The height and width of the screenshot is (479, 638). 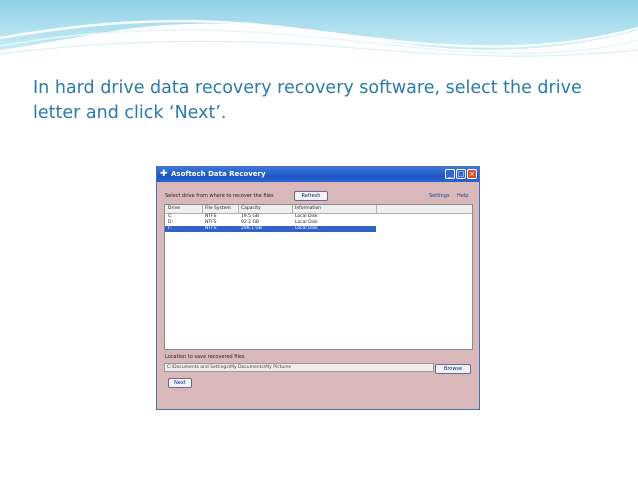 I want to click on drive-letter-cell: F:, so click(x=170, y=228).